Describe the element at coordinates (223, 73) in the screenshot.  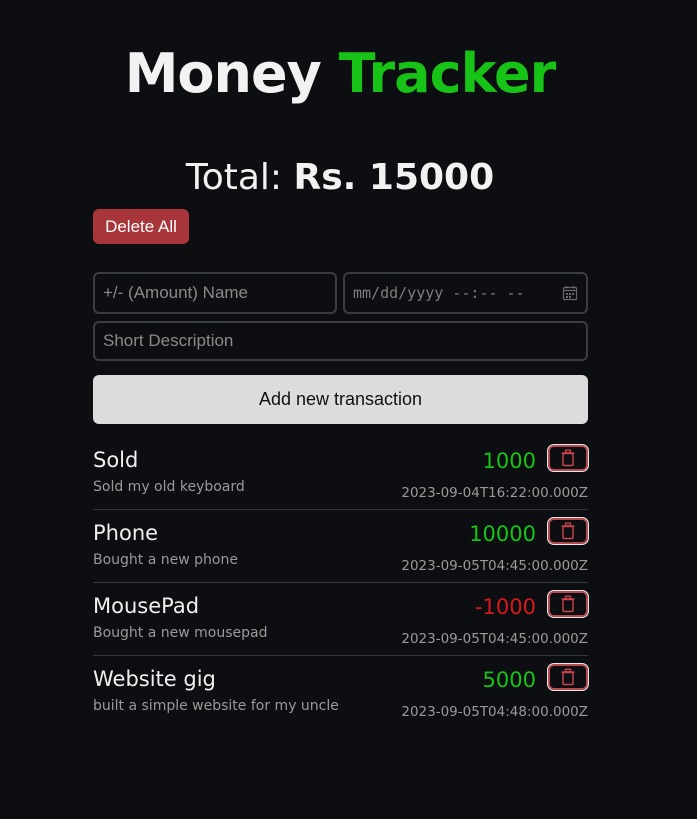
I see `title-word-money: Money` at that location.